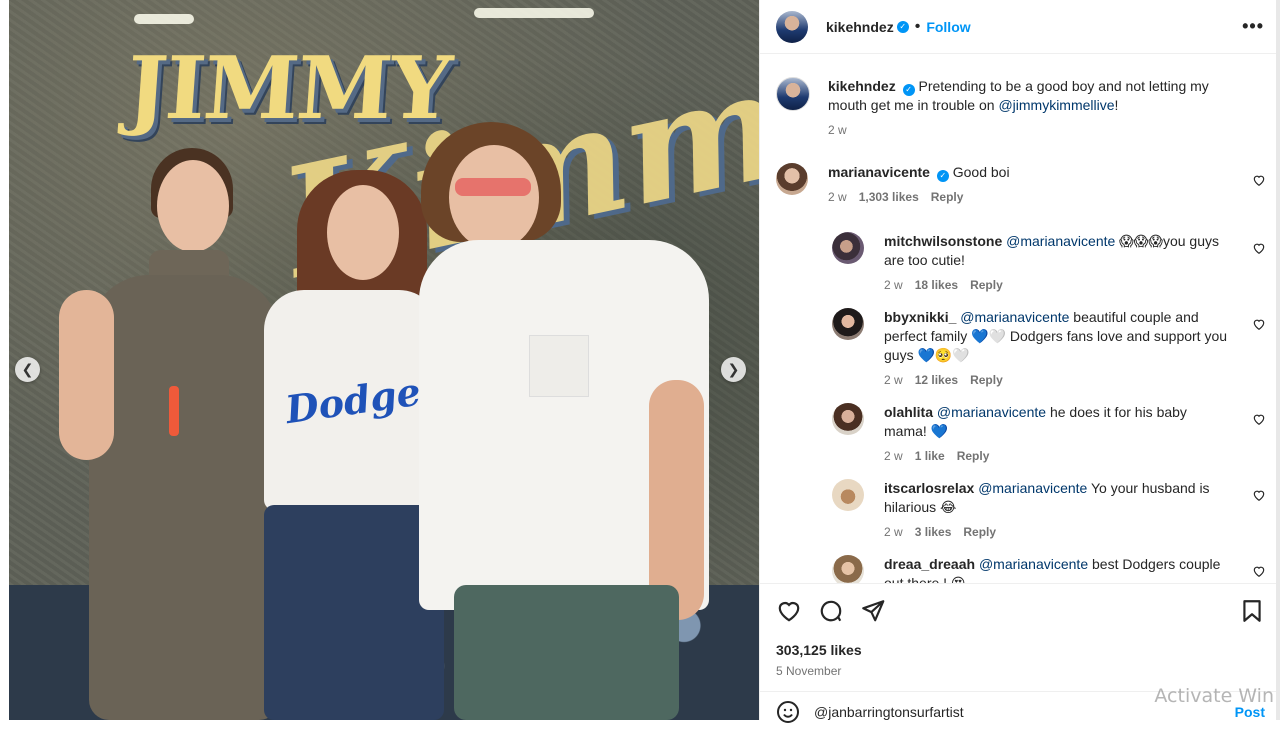 The height and width of the screenshot is (731, 1280). Describe the element at coordinates (1056, 105) in the screenshot. I see `caption-mention: @jimmykimmellive` at that location.